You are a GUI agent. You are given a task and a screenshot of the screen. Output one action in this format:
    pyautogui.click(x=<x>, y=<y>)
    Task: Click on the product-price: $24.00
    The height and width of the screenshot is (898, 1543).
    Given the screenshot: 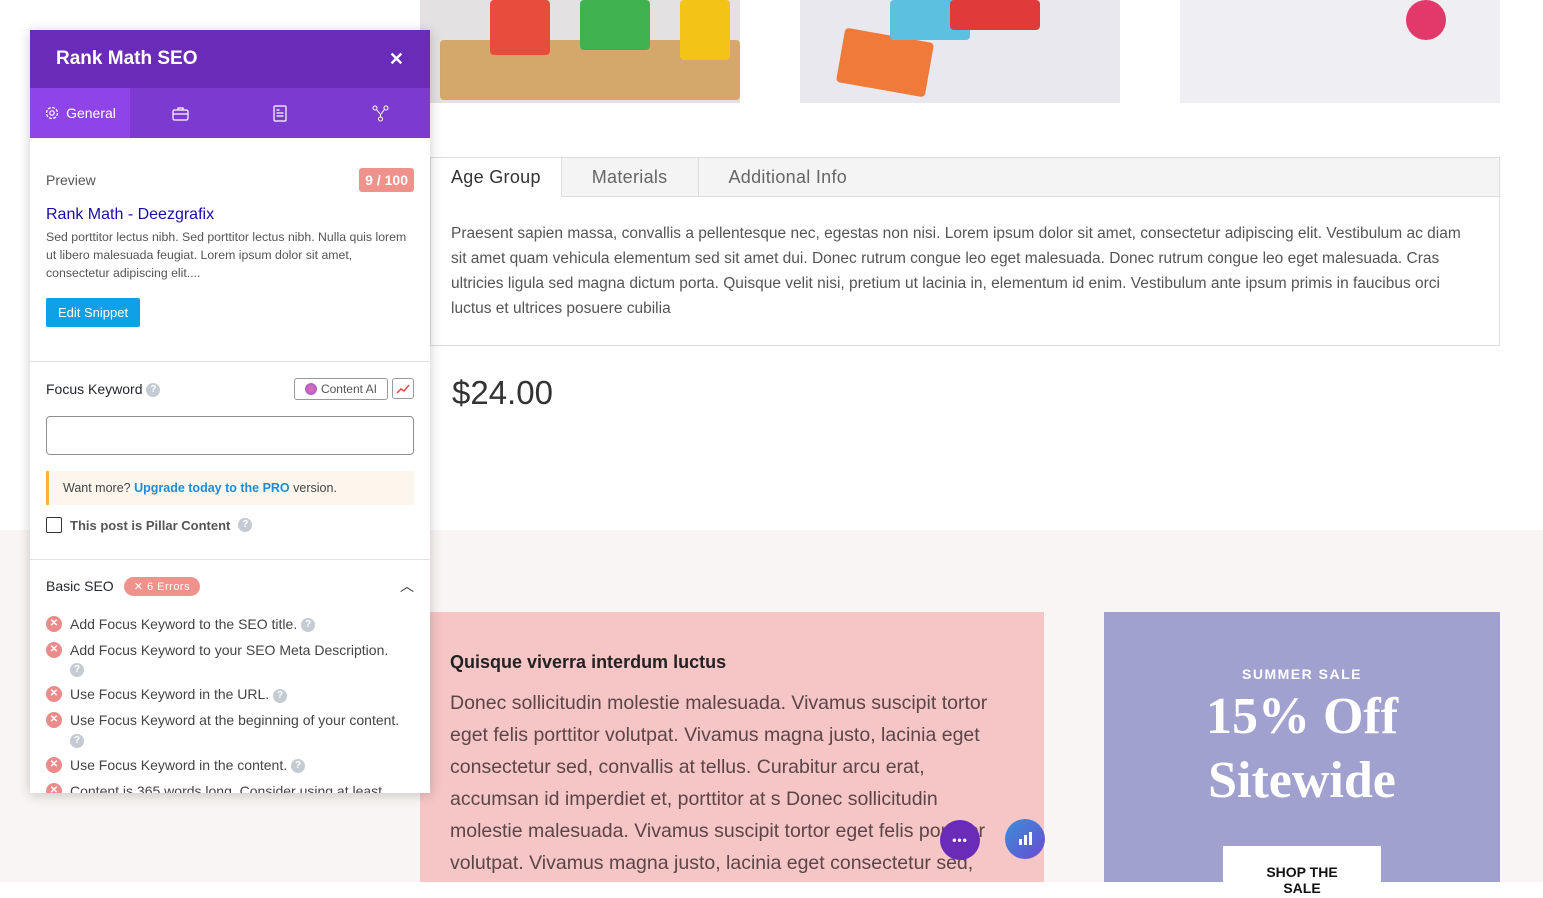 What is the action you would take?
    pyautogui.click(x=502, y=392)
    